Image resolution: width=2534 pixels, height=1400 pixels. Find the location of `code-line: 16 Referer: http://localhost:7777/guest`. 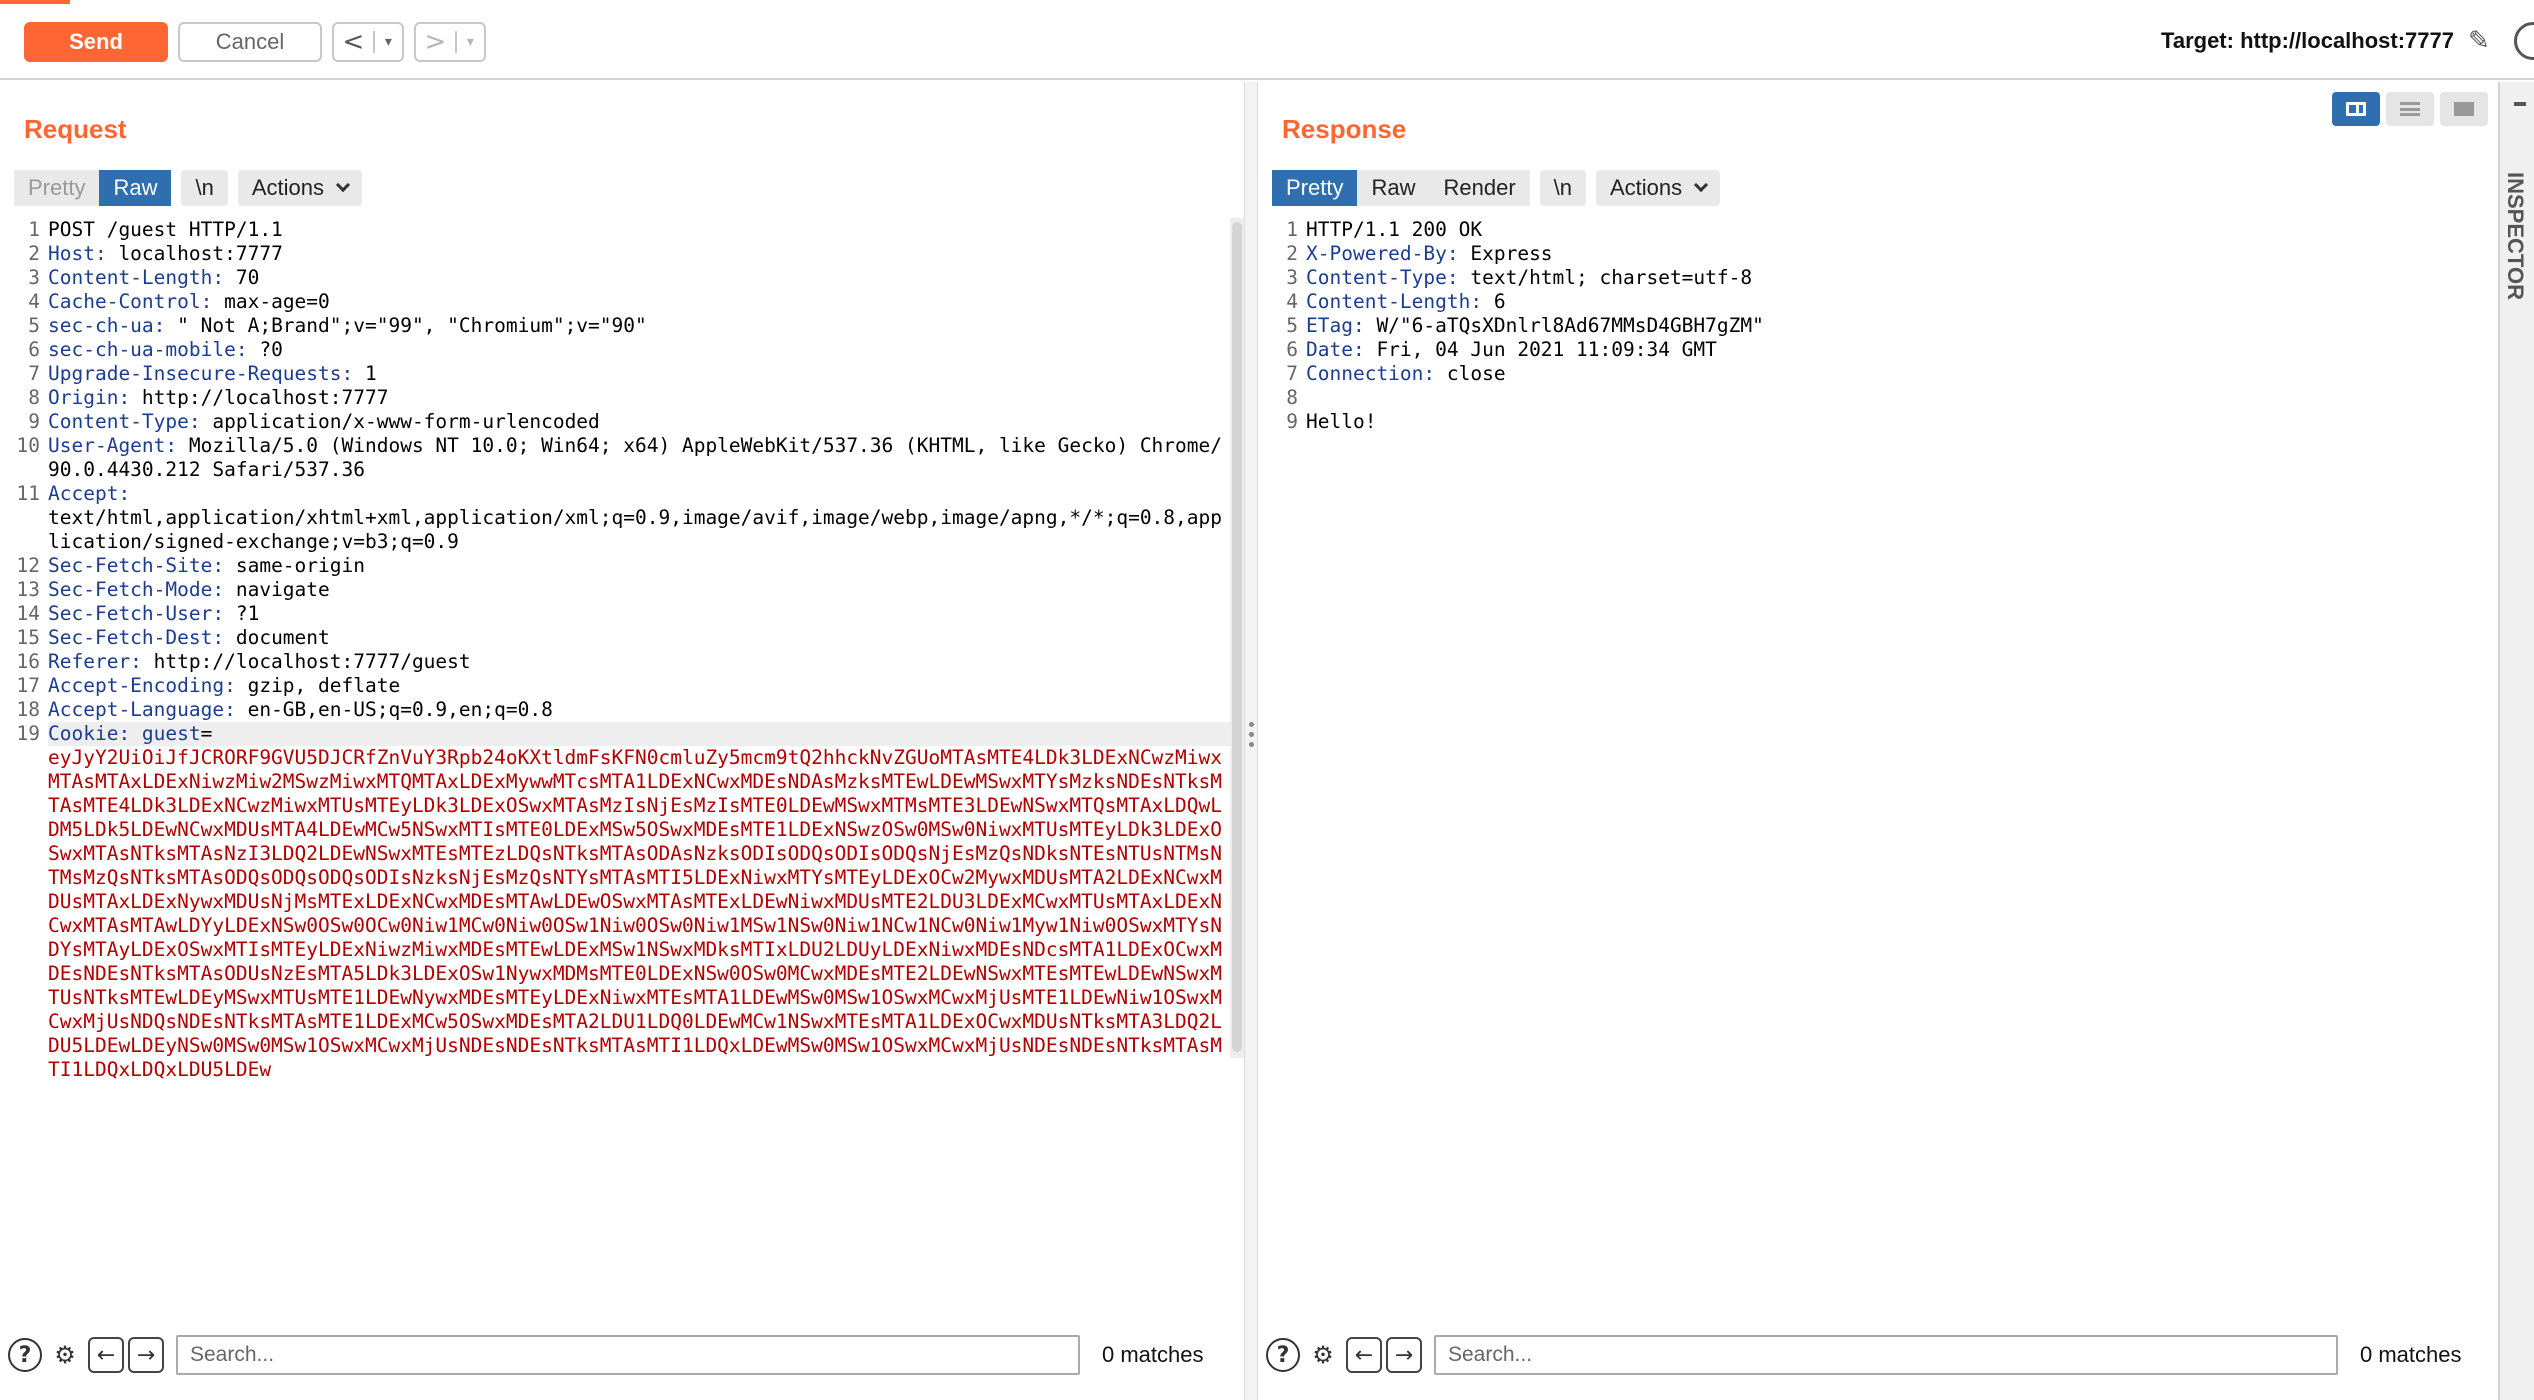

code-line: 16 Referer: http://localhost:7777/guest is located at coordinates (621, 662).